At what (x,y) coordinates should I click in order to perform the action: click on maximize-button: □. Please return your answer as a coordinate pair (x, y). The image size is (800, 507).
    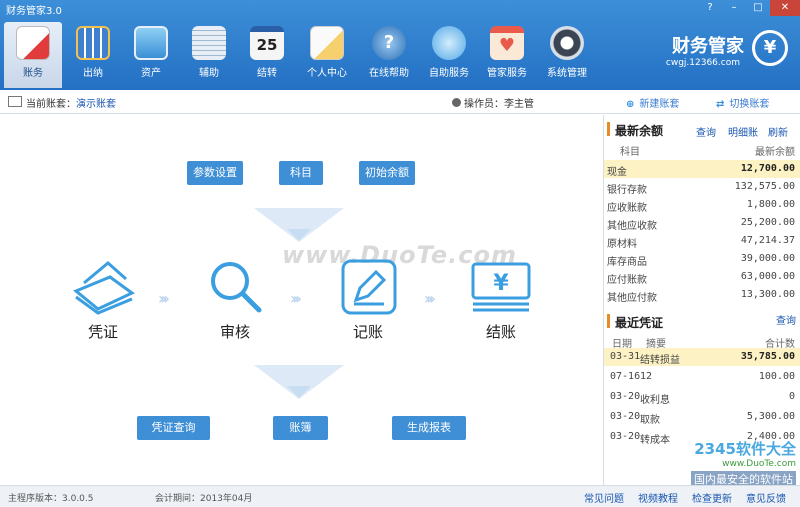
    Looking at the image, I should click on (758, 8).